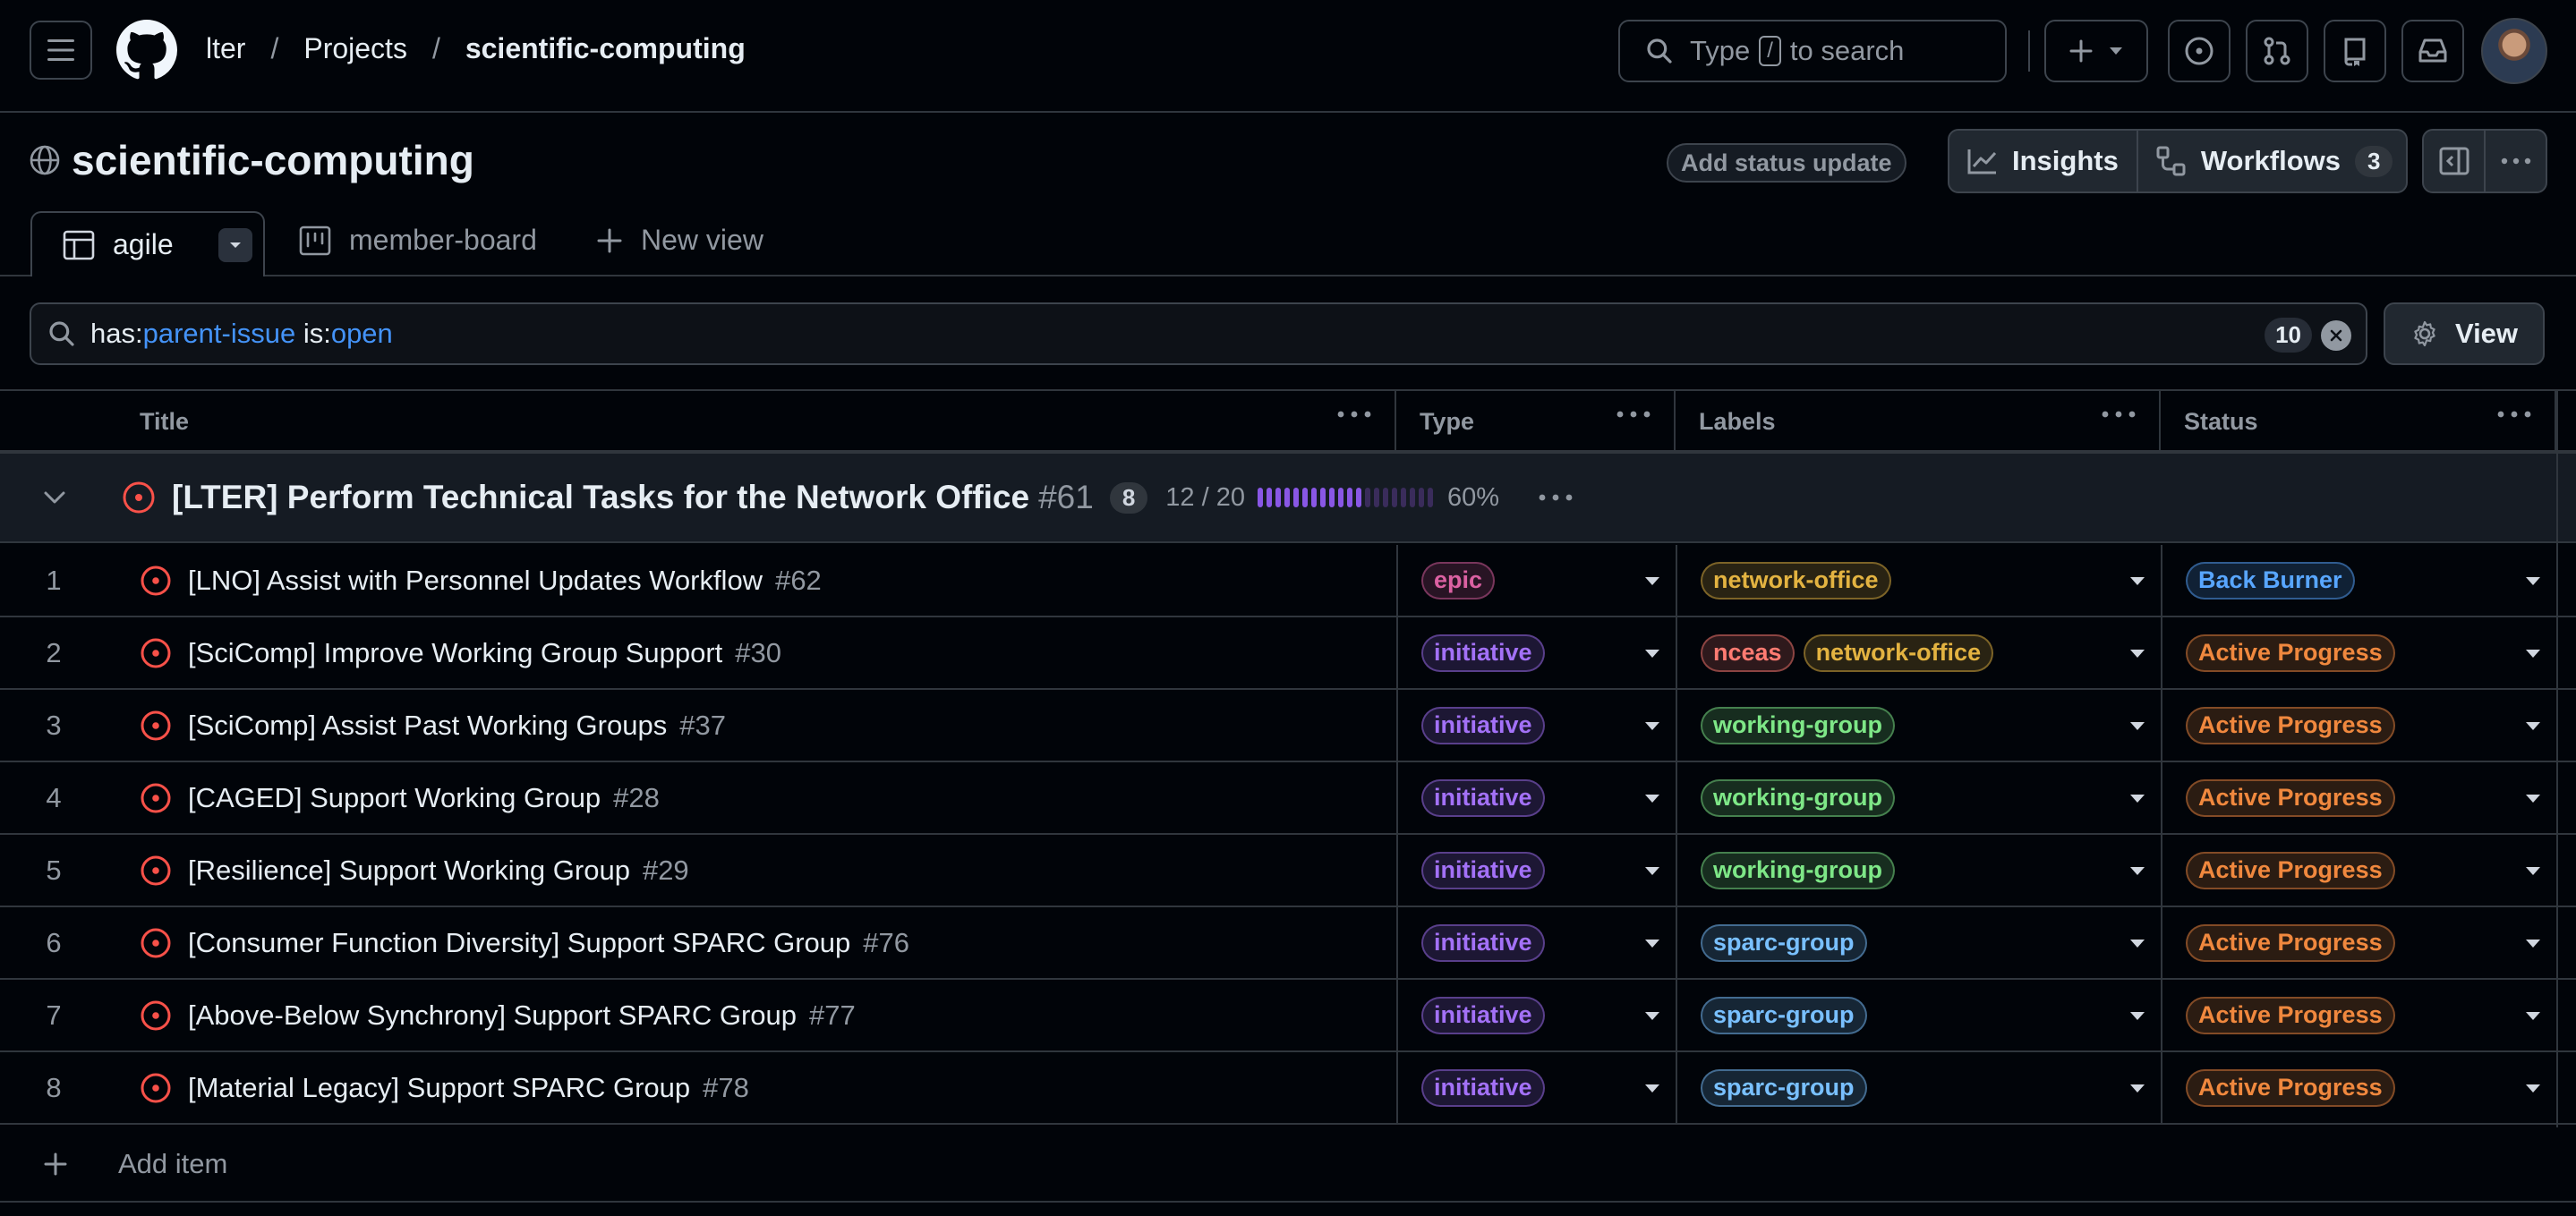  What do you see at coordinates (427, 726) in the screenshot?
I see `issue-title-text: [SciComp] Assist Past Working Groups` at bounding box center [427, 726].